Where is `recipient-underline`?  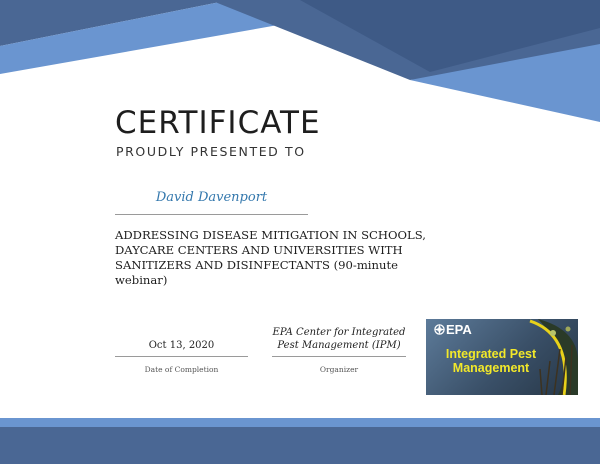
recipient-underline is located at coordinates (211, 214).